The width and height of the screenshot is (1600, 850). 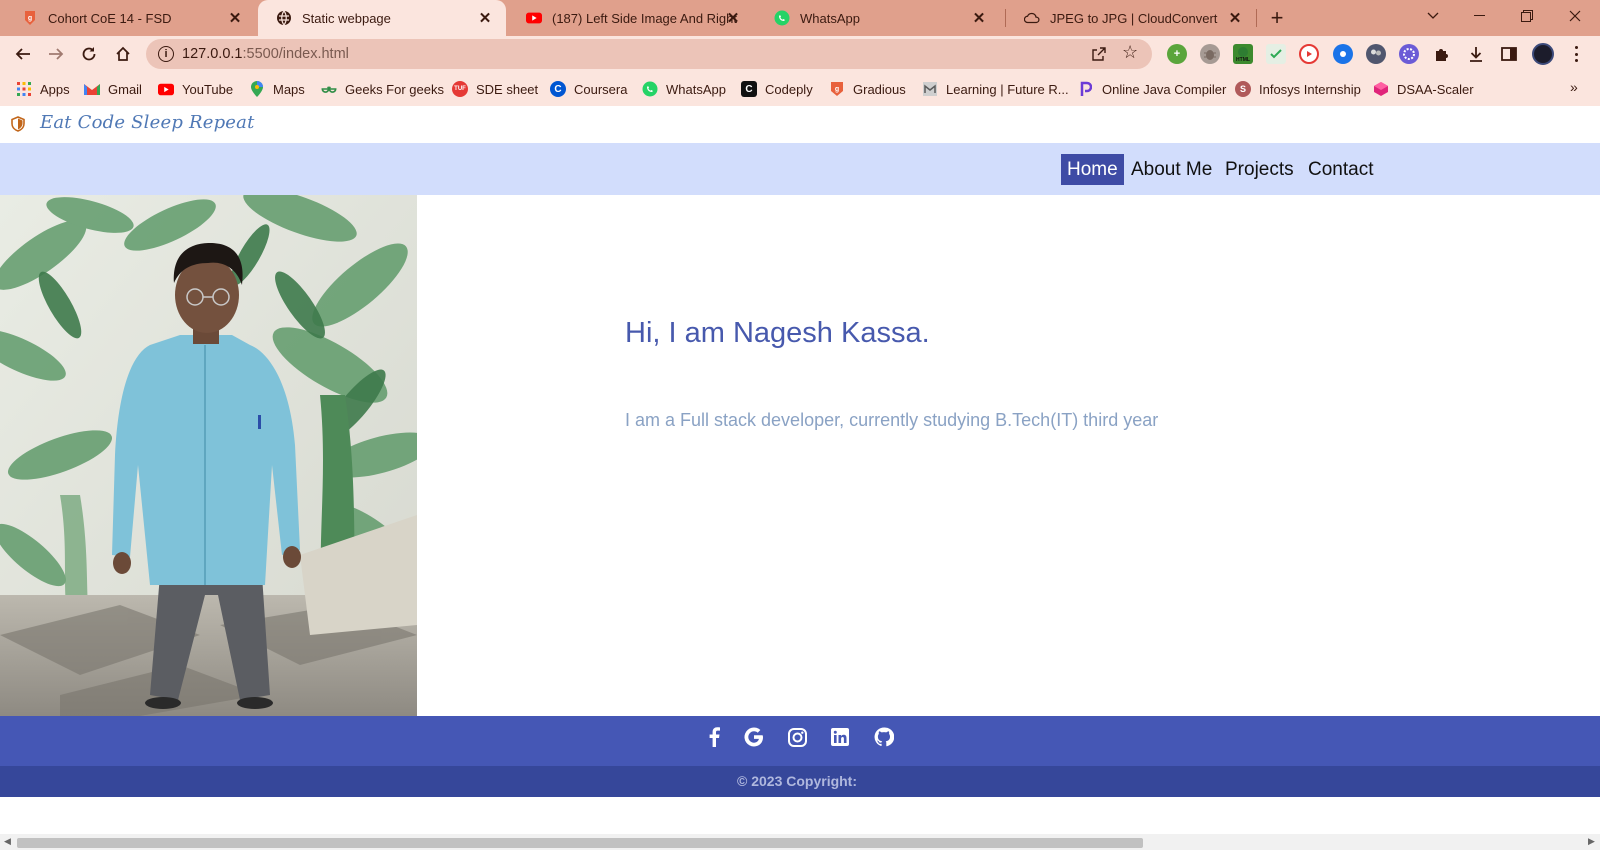 What do you see at coordinates (1092, 169) in the screenshot?
I see `nav-home: Home` at bounding box center [1092, 169].